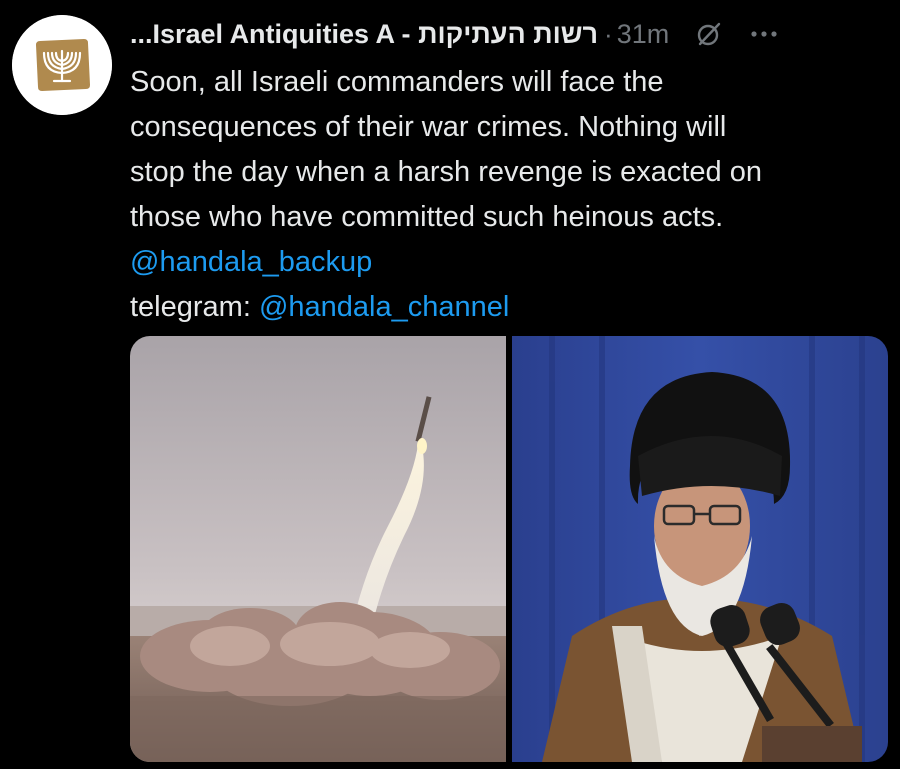 The height and width of the screenshot is (769, 900). What do you see at coordinates (709, 34) in the screenshot?
I see `grok-icon` at bounding box center [709, 34].